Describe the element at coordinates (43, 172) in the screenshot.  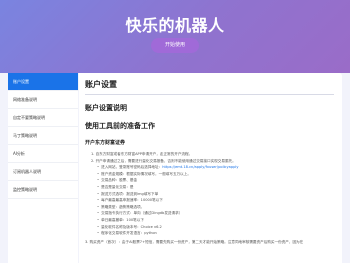
I see `sidebar-item-subscribe-bot: 订阅机器人说明` at that location.